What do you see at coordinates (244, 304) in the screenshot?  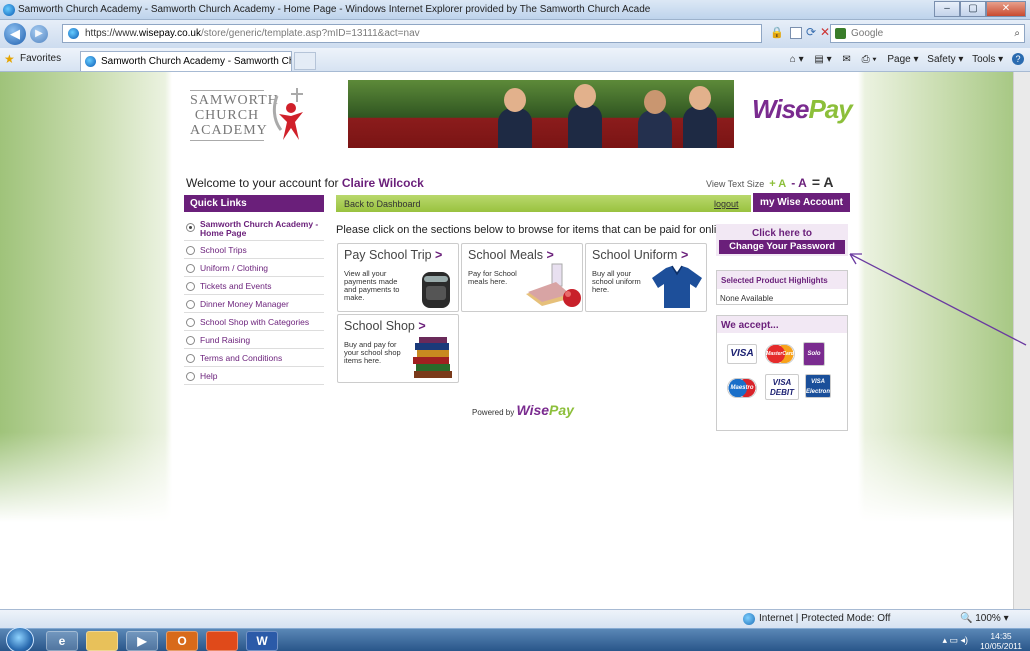 I see `quick-link-label: Dinner Money Manager` at bounding box center [244, 304].